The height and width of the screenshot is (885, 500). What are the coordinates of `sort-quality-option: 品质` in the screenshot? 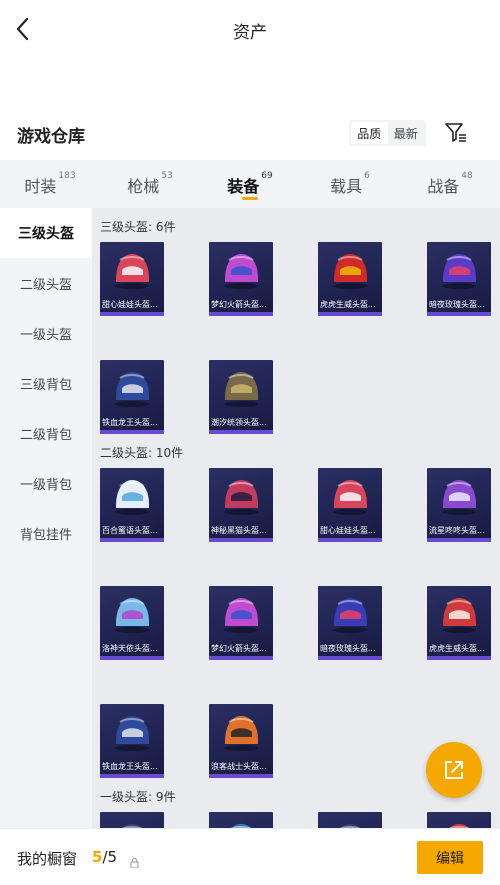 It's located at (369, 133).